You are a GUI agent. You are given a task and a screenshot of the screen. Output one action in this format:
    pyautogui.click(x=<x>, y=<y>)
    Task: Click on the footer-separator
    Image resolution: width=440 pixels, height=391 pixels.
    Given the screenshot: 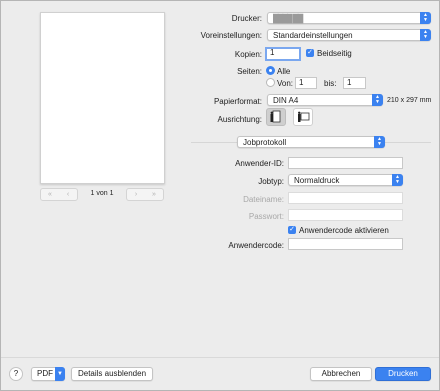 What is the action you would take?
    pyautogui.click(x=220, y=357)
    